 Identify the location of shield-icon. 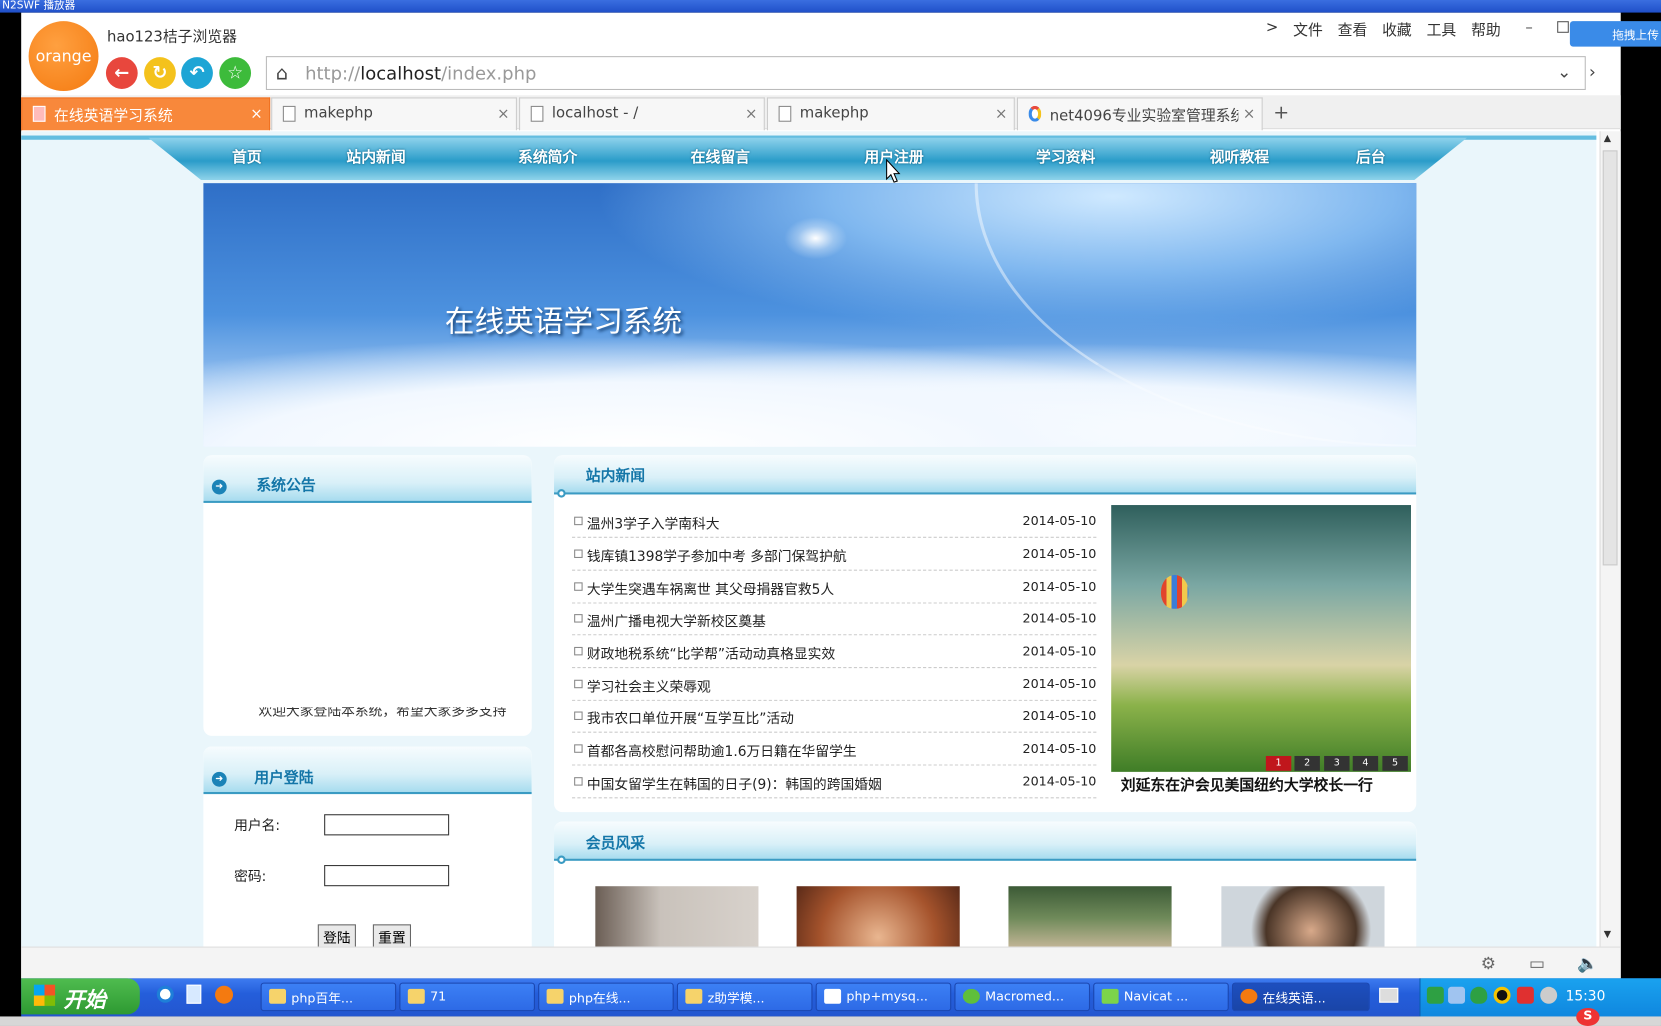
(1479, 995).